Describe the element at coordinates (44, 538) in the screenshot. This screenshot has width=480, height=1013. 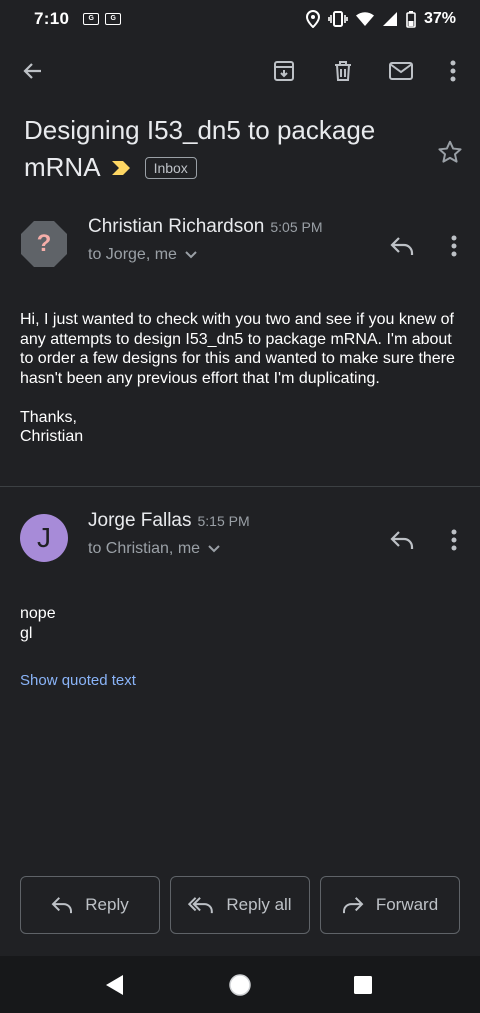
I see `avatar: J` at that location.